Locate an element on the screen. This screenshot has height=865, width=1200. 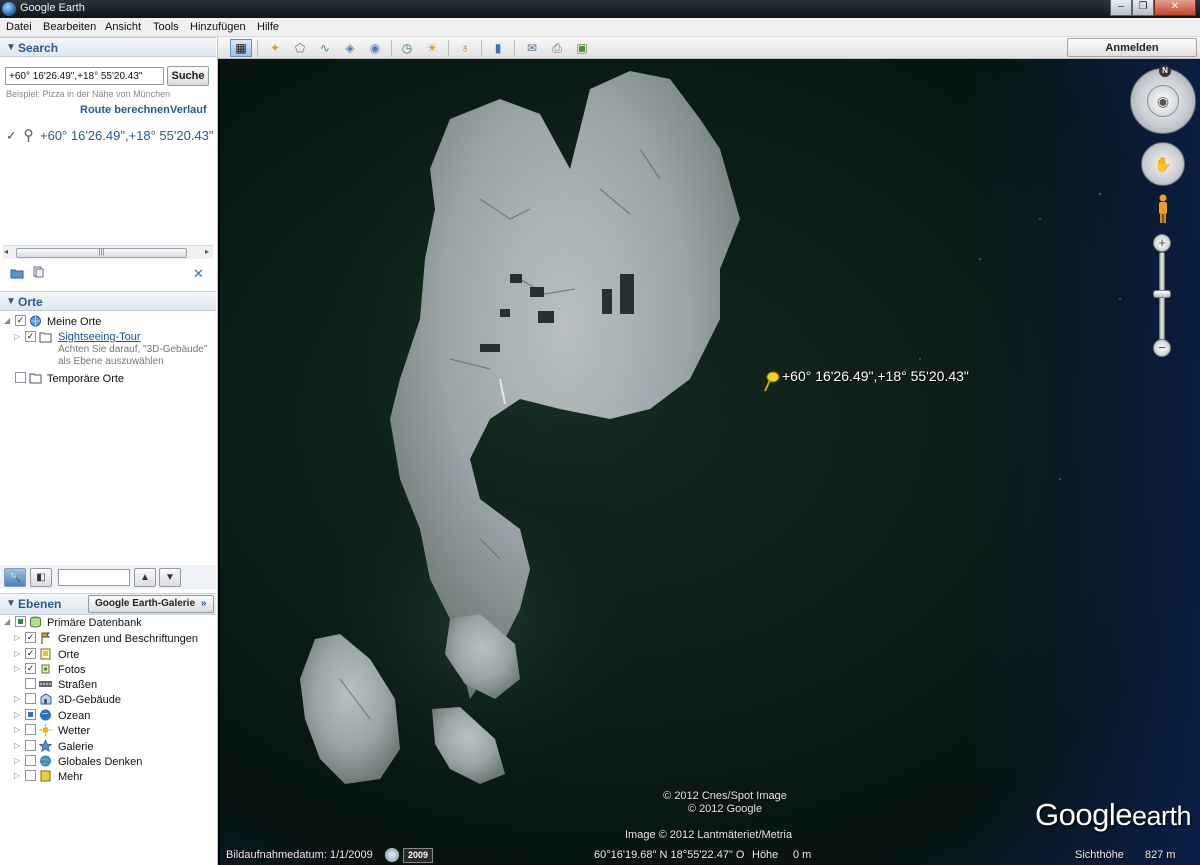
layer-borders: Grenzen und Beschriftungen is located at coordinates (128, 639).